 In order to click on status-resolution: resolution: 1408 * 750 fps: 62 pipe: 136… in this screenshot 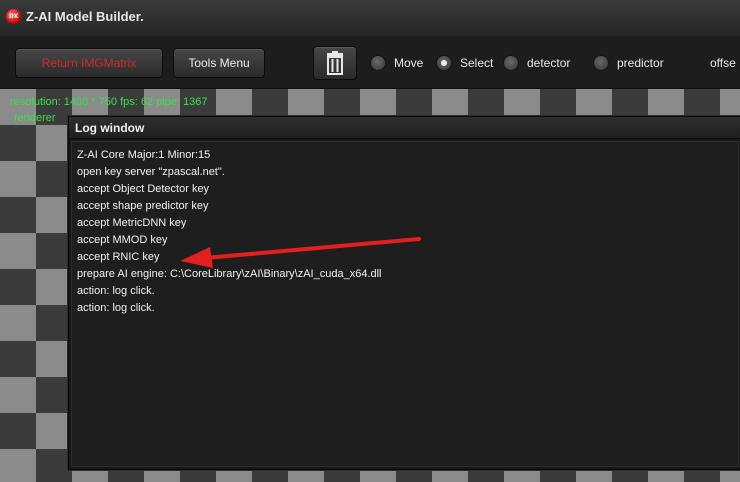, I will do `click(109, 102)`.